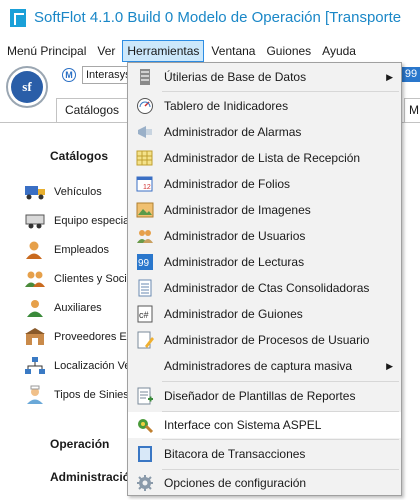 The image size is (420, 500). I want to click on menu-item-bitacora: Bitacora de Transacciones, so click(264, 454).